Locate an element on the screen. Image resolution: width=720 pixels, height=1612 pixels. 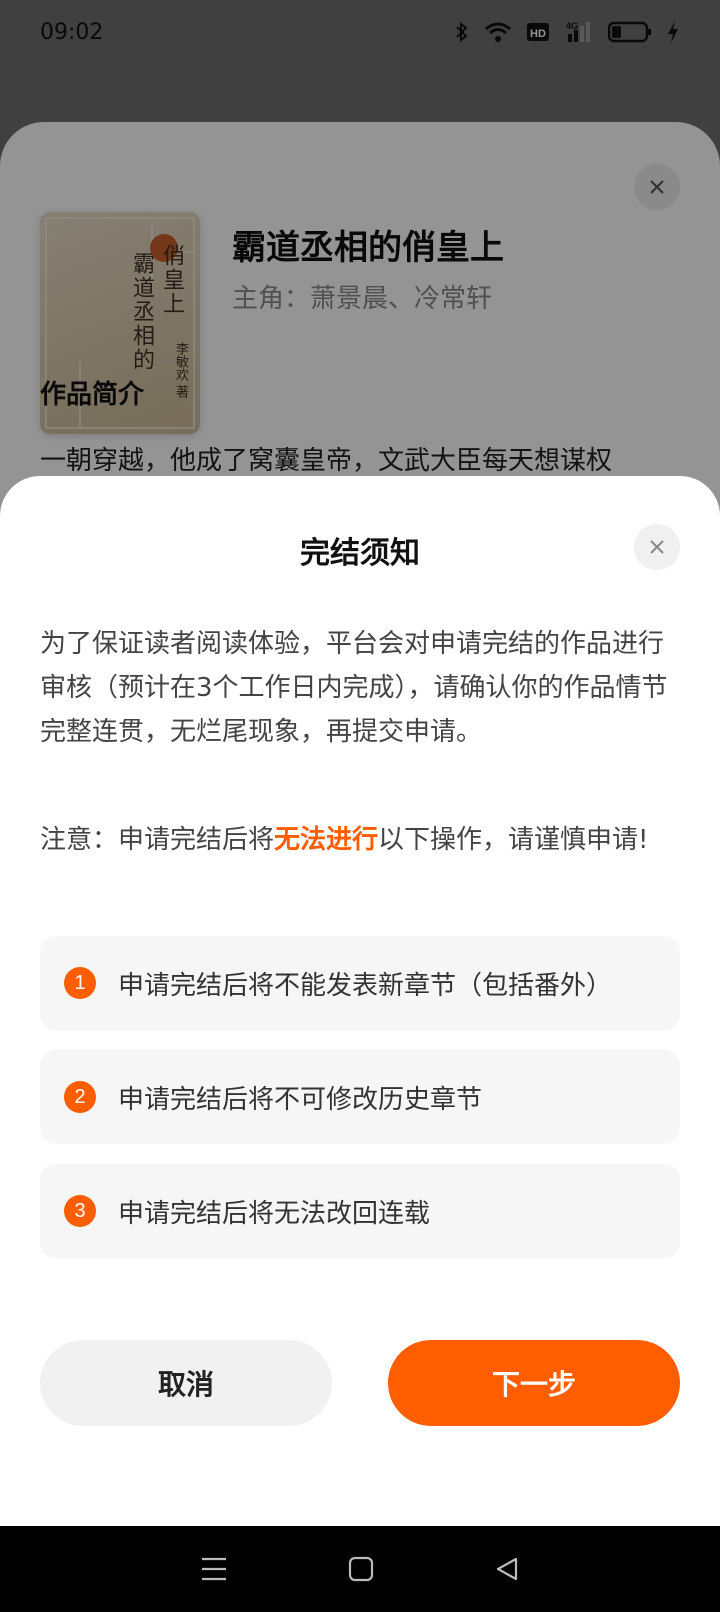
next-step-button: 下一步 is located at coordinates (534, 1383).